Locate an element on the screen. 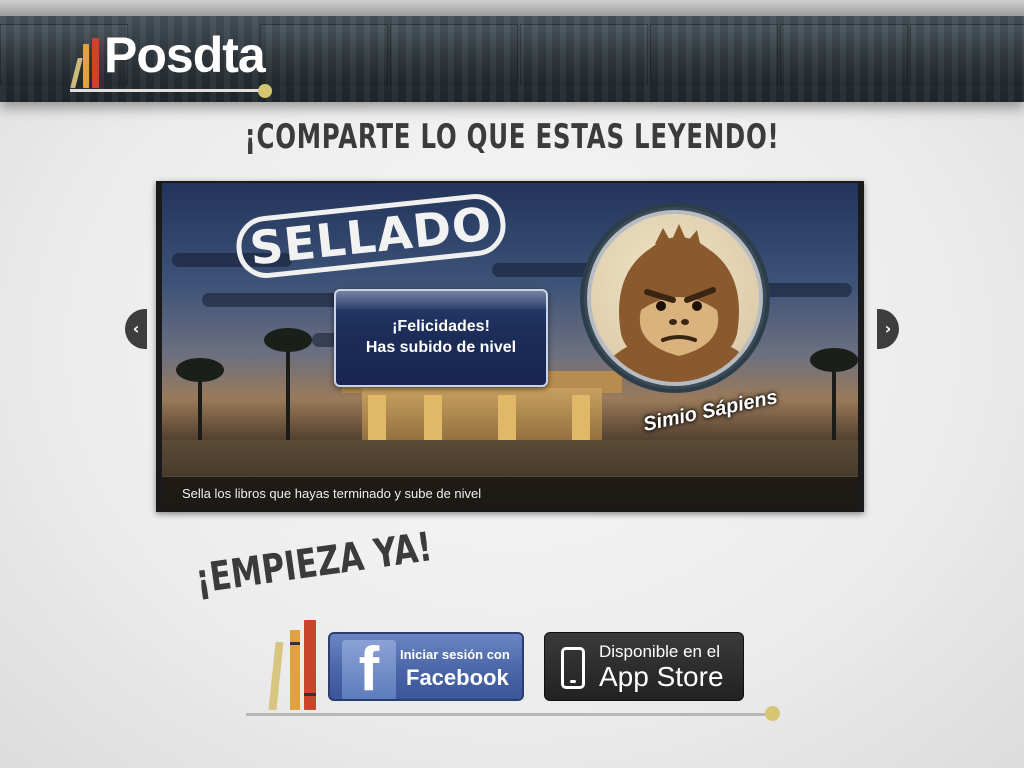 Image resolution: width=1024 pixels, height=768 pixels. chevron-left-icon: ‹ is located at coordinates (136, 328).